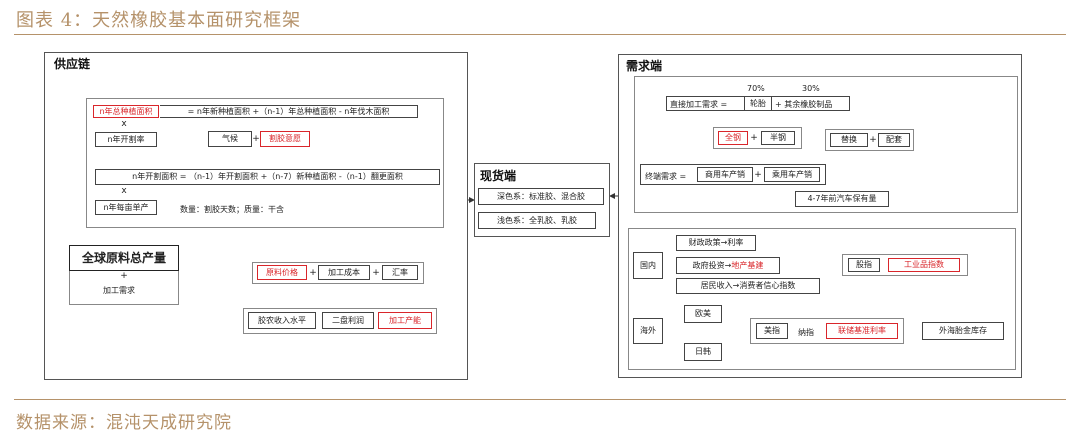 The image size is (1080, 441). Describe the element at coordinates (842, 199) in the screenshot. I see `vehicle-fleet-box: 4-7年前汽车保有量` at that location.